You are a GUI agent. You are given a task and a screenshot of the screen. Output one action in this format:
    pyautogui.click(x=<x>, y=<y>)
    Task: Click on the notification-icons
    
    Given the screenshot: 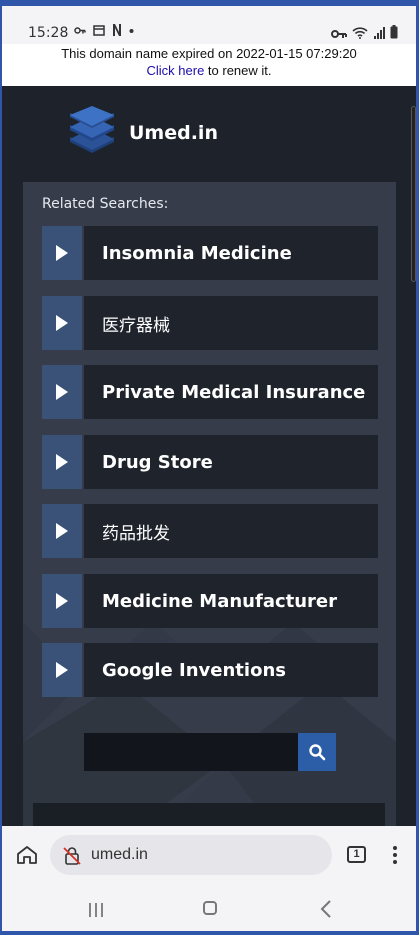 What is the action you would take?
    pyautogui.click(x=104, y=32)
    